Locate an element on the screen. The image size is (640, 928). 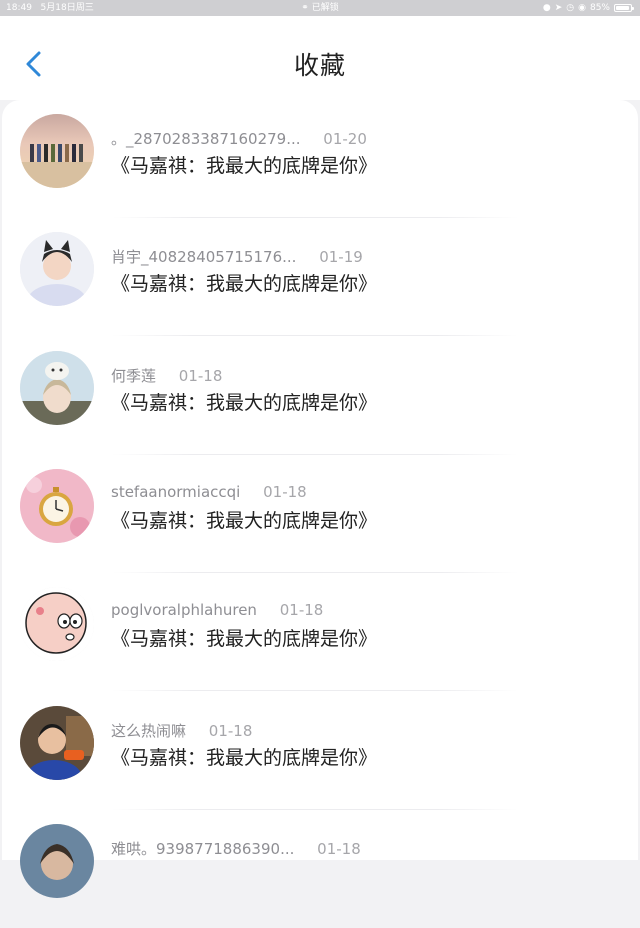
status-right: ● ➤ ◷ ◉ 85% is located at coordinates (588, 8).